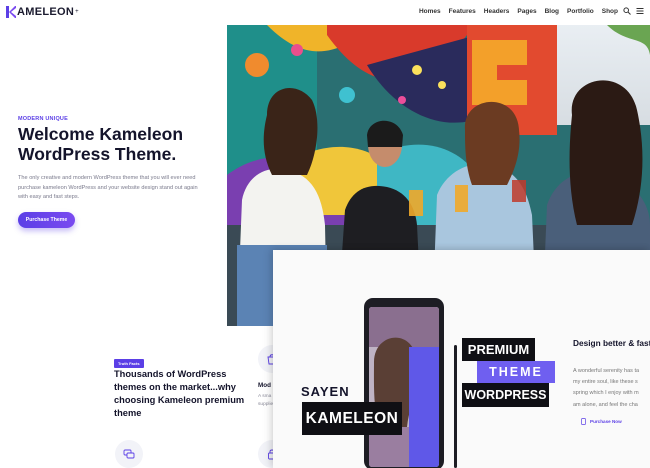 This screenshot has height=468, width=650. I want to click on logo-k-icon, so click(11, 12).